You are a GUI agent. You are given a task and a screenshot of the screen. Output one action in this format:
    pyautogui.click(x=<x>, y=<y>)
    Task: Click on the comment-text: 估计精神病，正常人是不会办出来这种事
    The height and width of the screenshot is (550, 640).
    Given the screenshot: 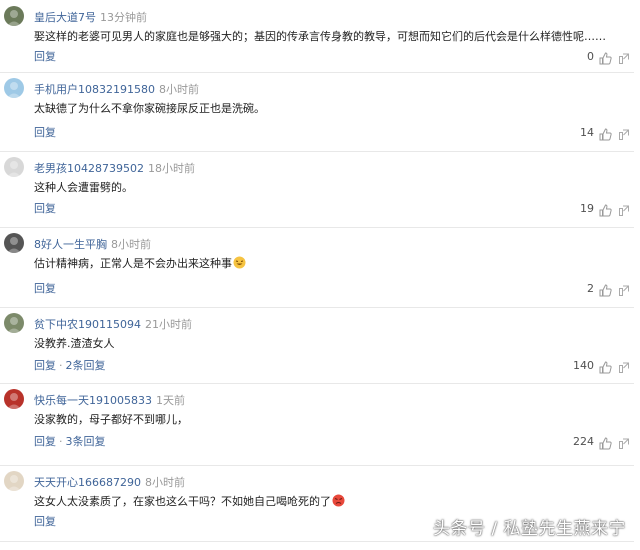 What is the action you would take?
    pyautogui.click(x=140, y=264)
    